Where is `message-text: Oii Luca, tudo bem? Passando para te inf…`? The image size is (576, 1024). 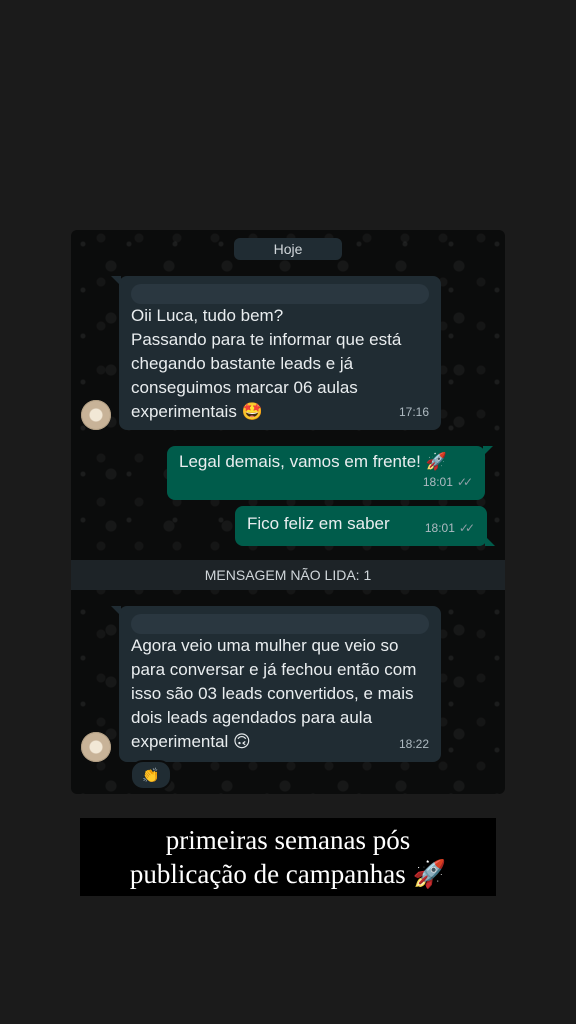 message-text: Oii Luca, tudo bem? Passando para te inf… is located at coordinates (266, 363).